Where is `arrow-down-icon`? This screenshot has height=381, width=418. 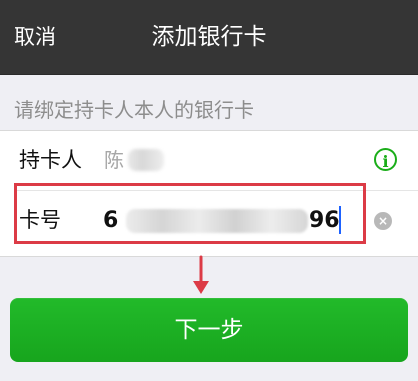 arrow-down-icon is located at coordinates (201, 274).